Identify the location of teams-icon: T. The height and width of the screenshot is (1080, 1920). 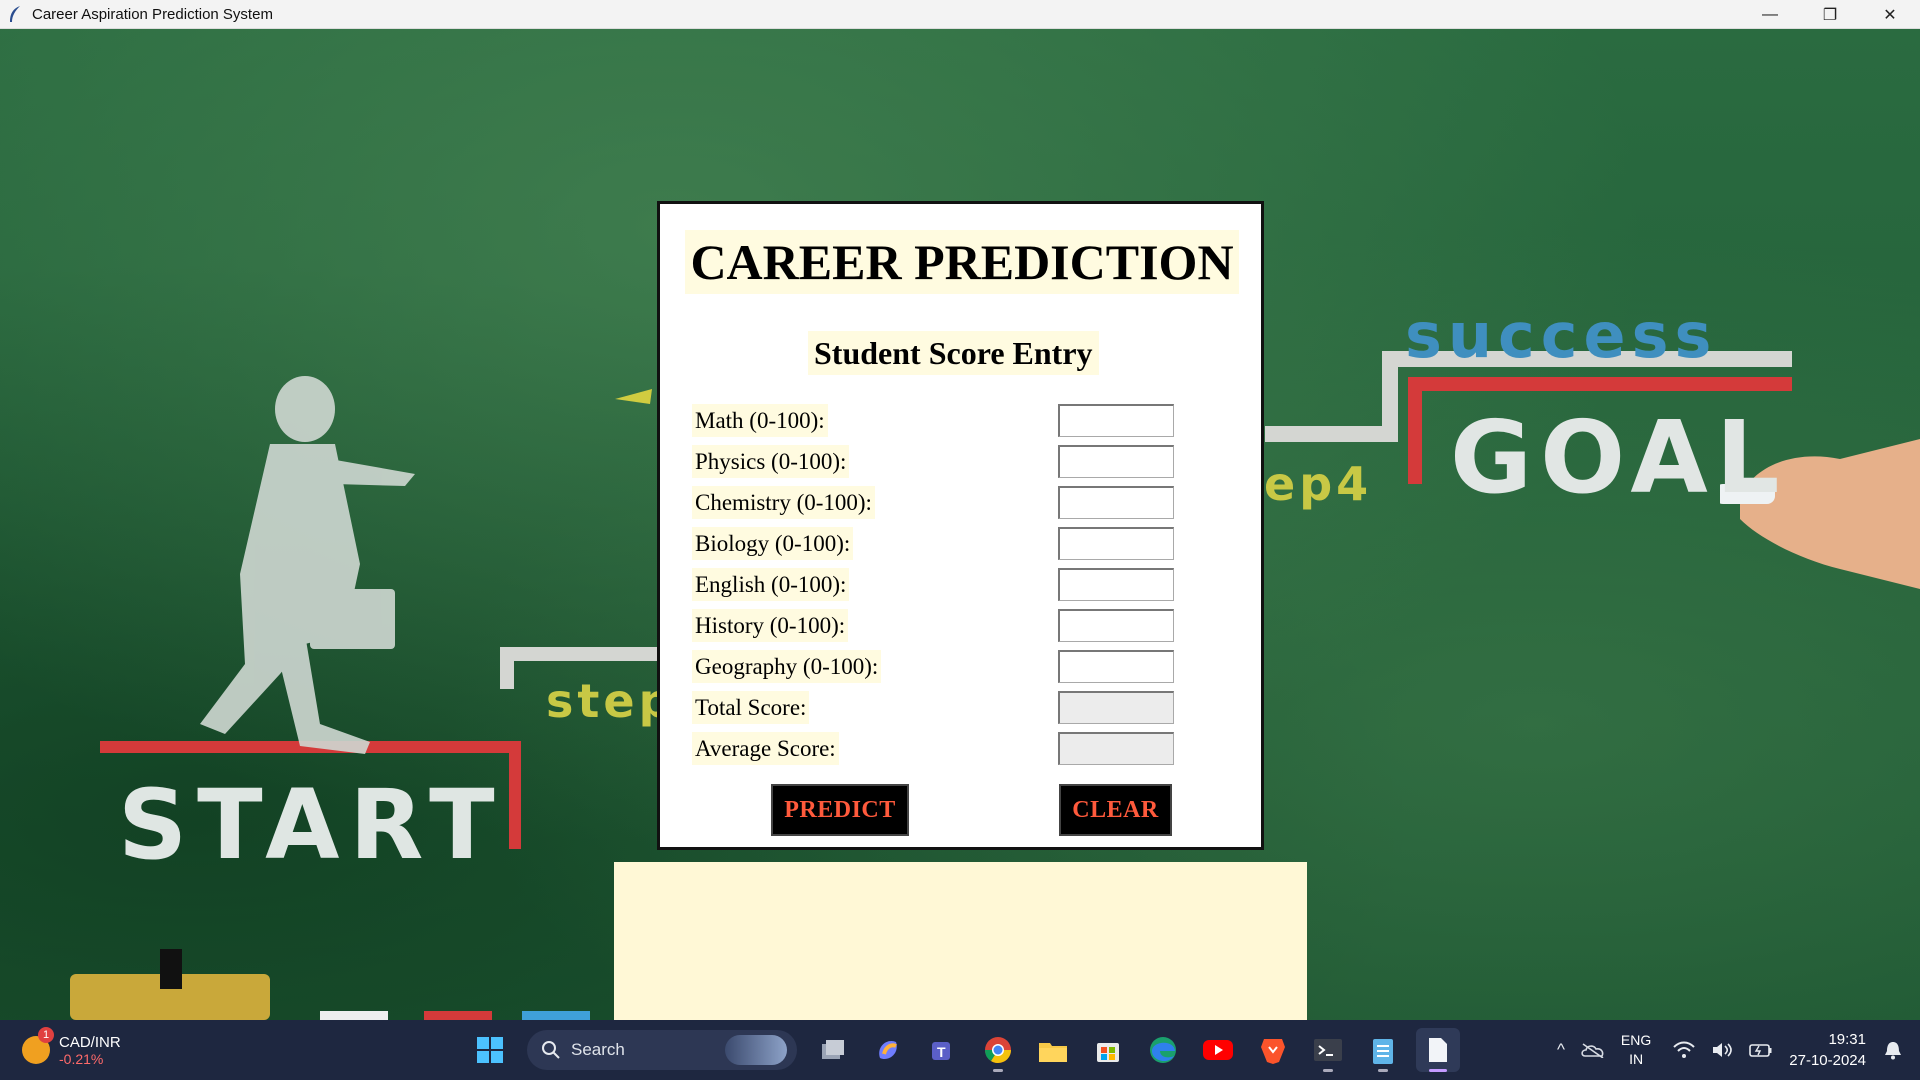
(943, 1050).